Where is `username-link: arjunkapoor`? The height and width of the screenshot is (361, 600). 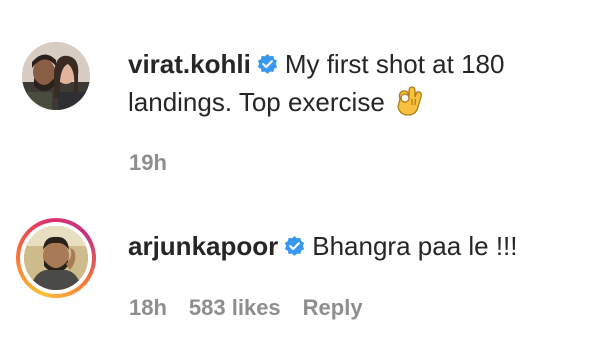 username-link: arjunkapoor is located at coordinates (203, 246).